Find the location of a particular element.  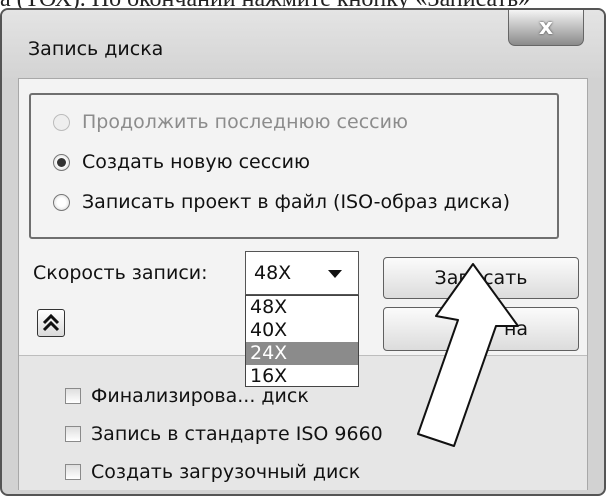

speed-option: 40X is located at coordinates (302, 330).